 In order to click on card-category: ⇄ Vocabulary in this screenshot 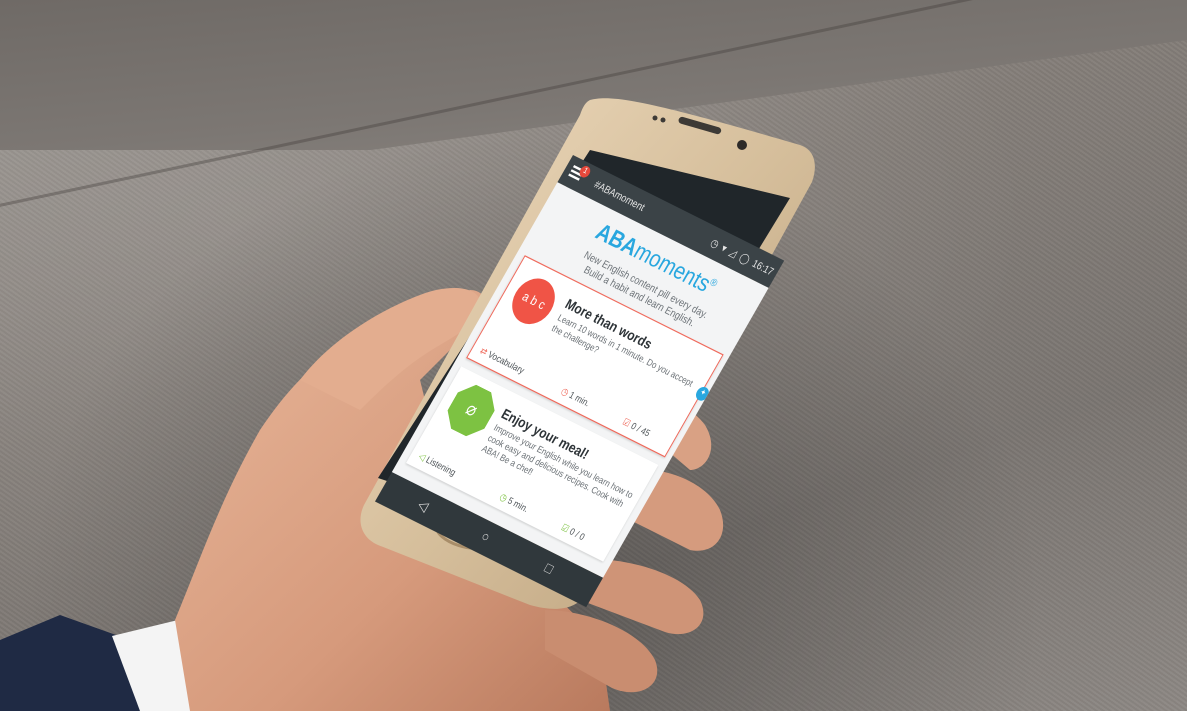, I will do `click(502, 360)`.